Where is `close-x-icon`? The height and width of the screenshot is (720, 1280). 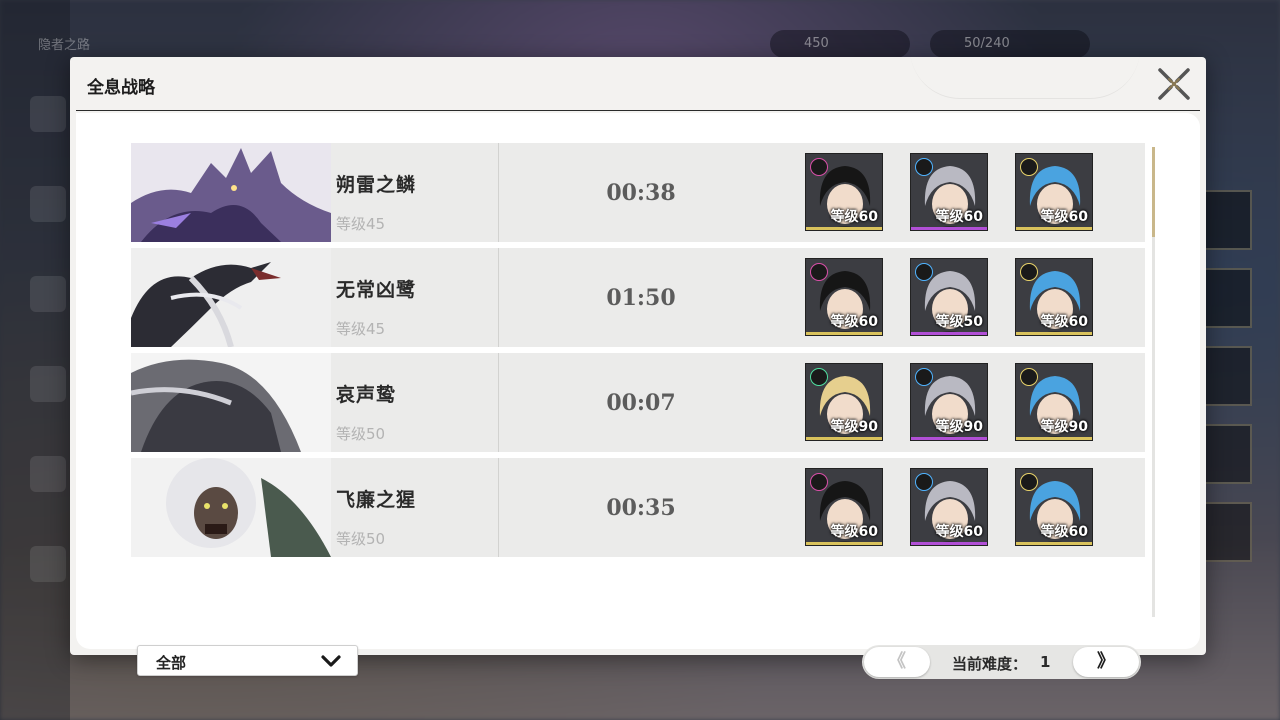 close-x-icon is located at coordinates (1174, 84).